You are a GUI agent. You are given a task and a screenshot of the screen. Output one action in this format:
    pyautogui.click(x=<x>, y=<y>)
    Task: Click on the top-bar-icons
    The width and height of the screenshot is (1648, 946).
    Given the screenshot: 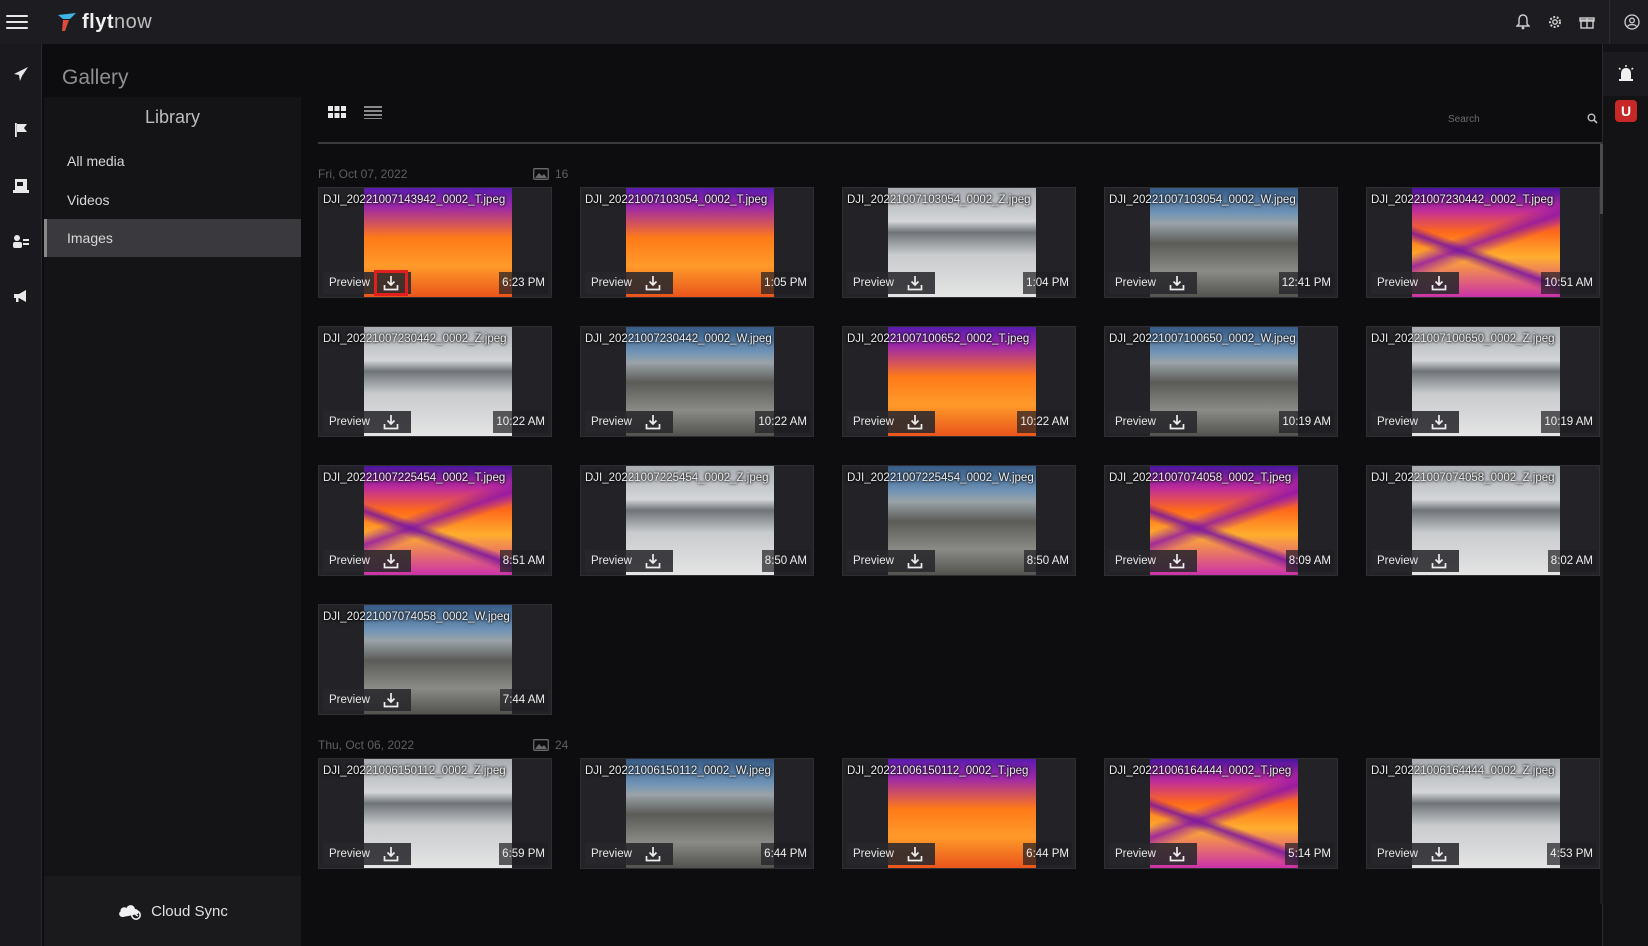 What is the action you would take?
    pyautogui.click(x=1577, y=22)
    